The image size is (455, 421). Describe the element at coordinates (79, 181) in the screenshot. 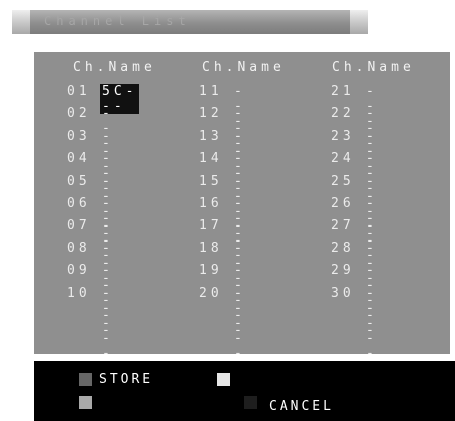

I see `channel-number: 05` at that location.